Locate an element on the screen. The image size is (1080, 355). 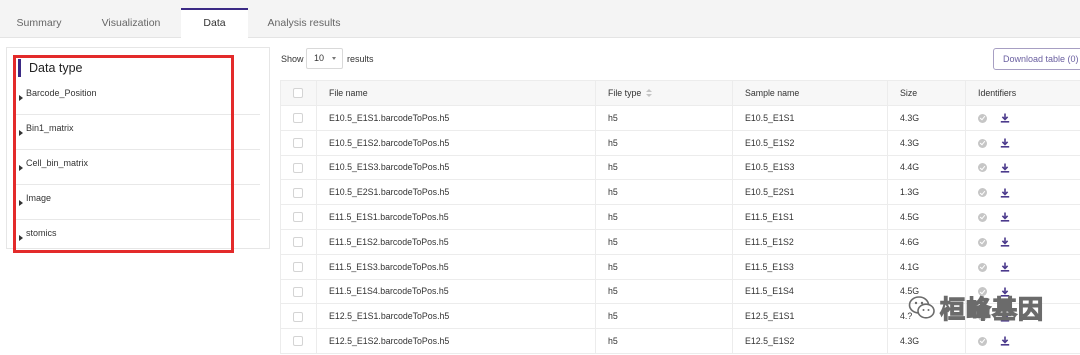
sample-name-cell: E10.5_E1S3 is located at coordinates (810, 167).